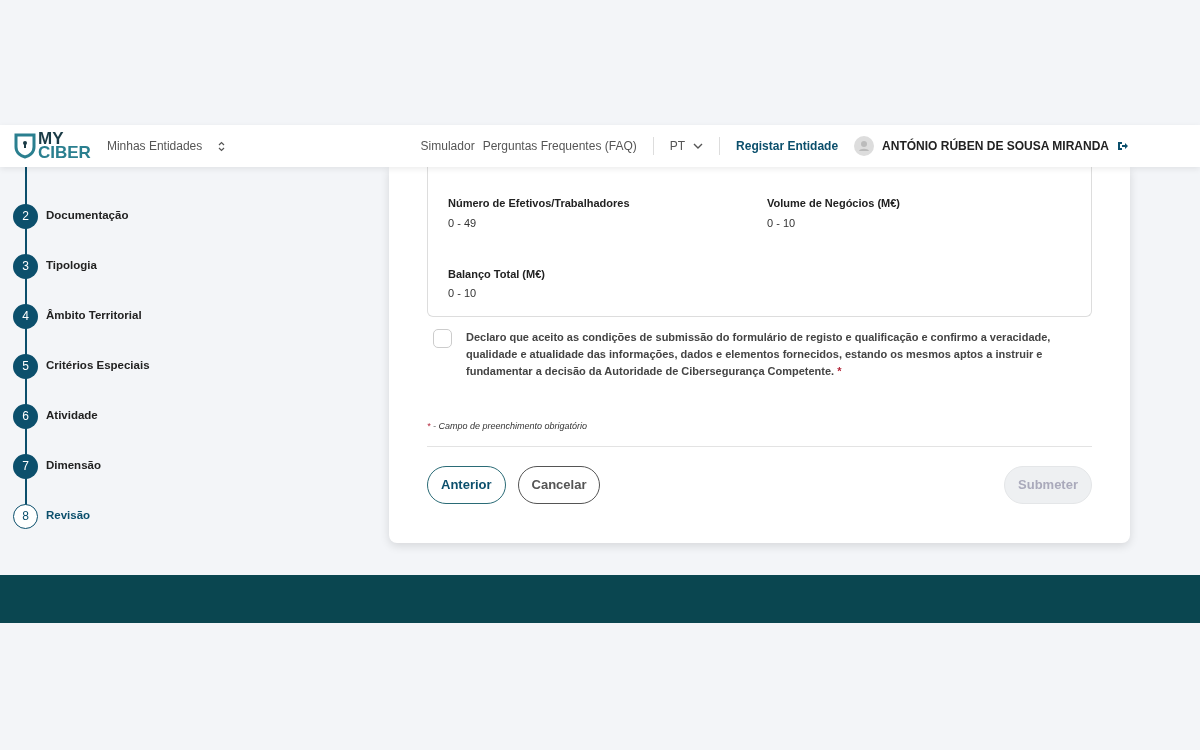 This screenshot has height=750, width=1200. What do you see at coordinates (73, 466) in the screenshot?
I see `step-label: Dimensão` at bounding box center [73, 466].